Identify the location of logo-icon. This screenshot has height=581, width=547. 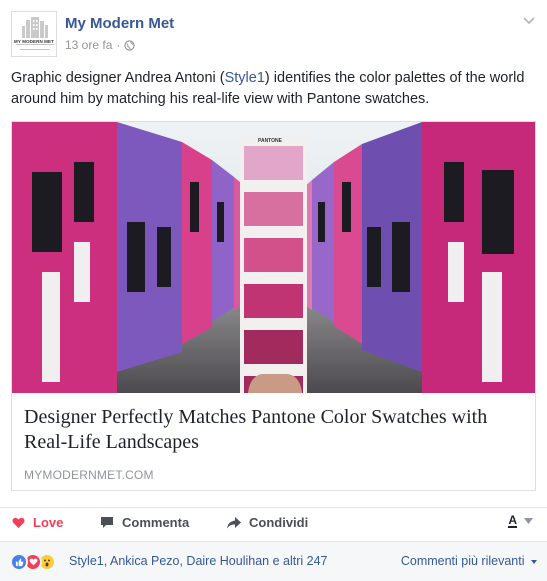
(34, 34).